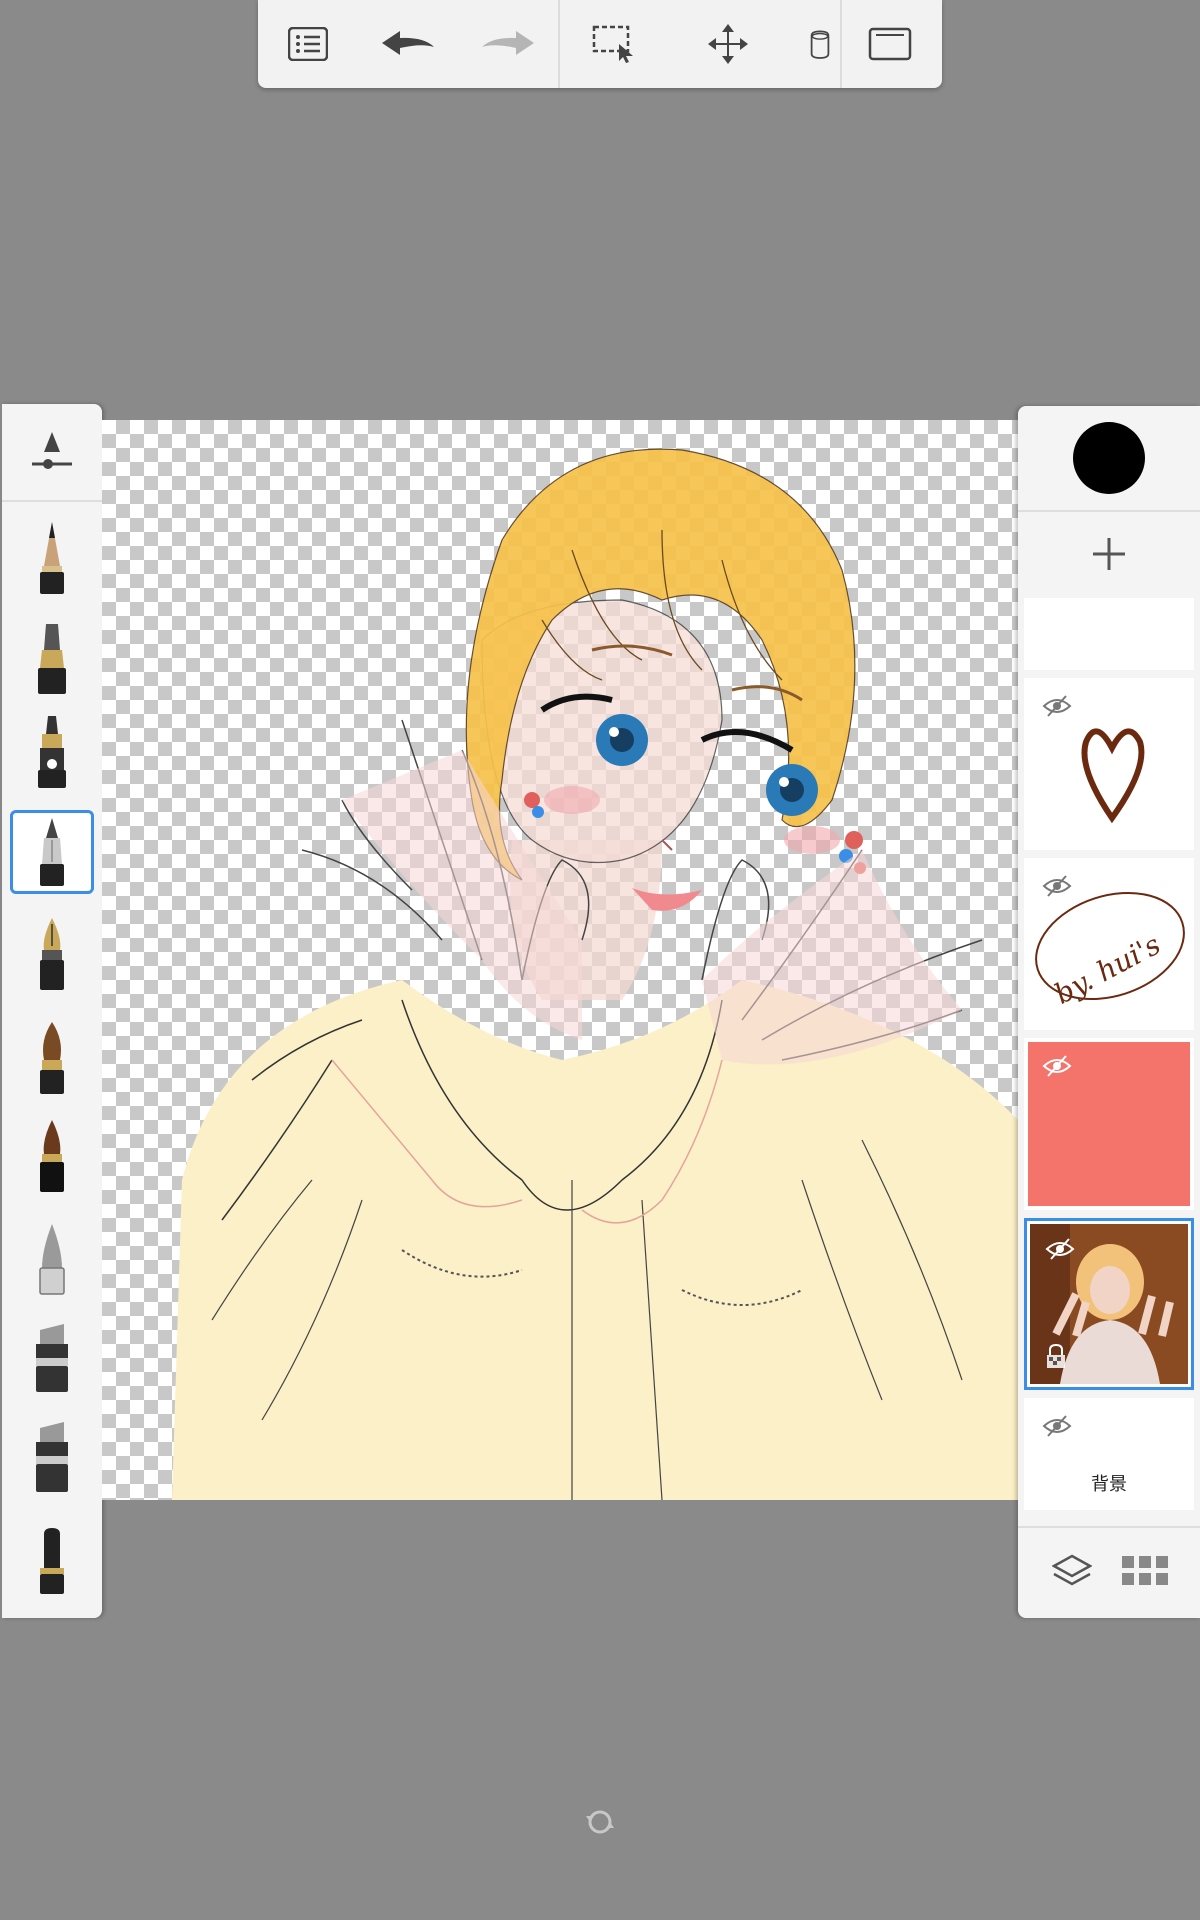  What do you see at coordinates (52, 1156) in the screenshot?
I see `ink-brush-icon` at bounding box center [52, 1156].